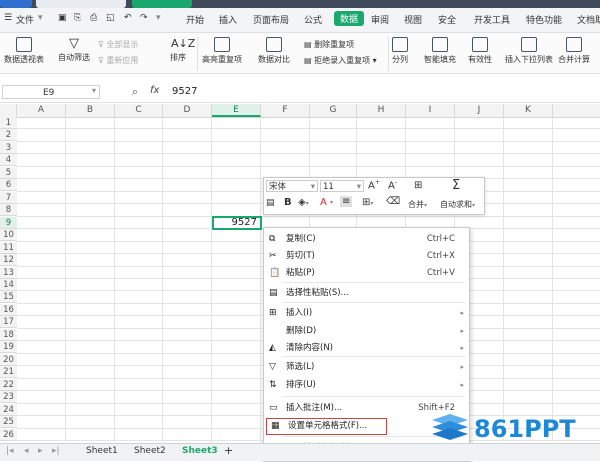  Describe the element at coordinates (8, 160) in the screenshot. I see `row-header-4: 4` at that location.